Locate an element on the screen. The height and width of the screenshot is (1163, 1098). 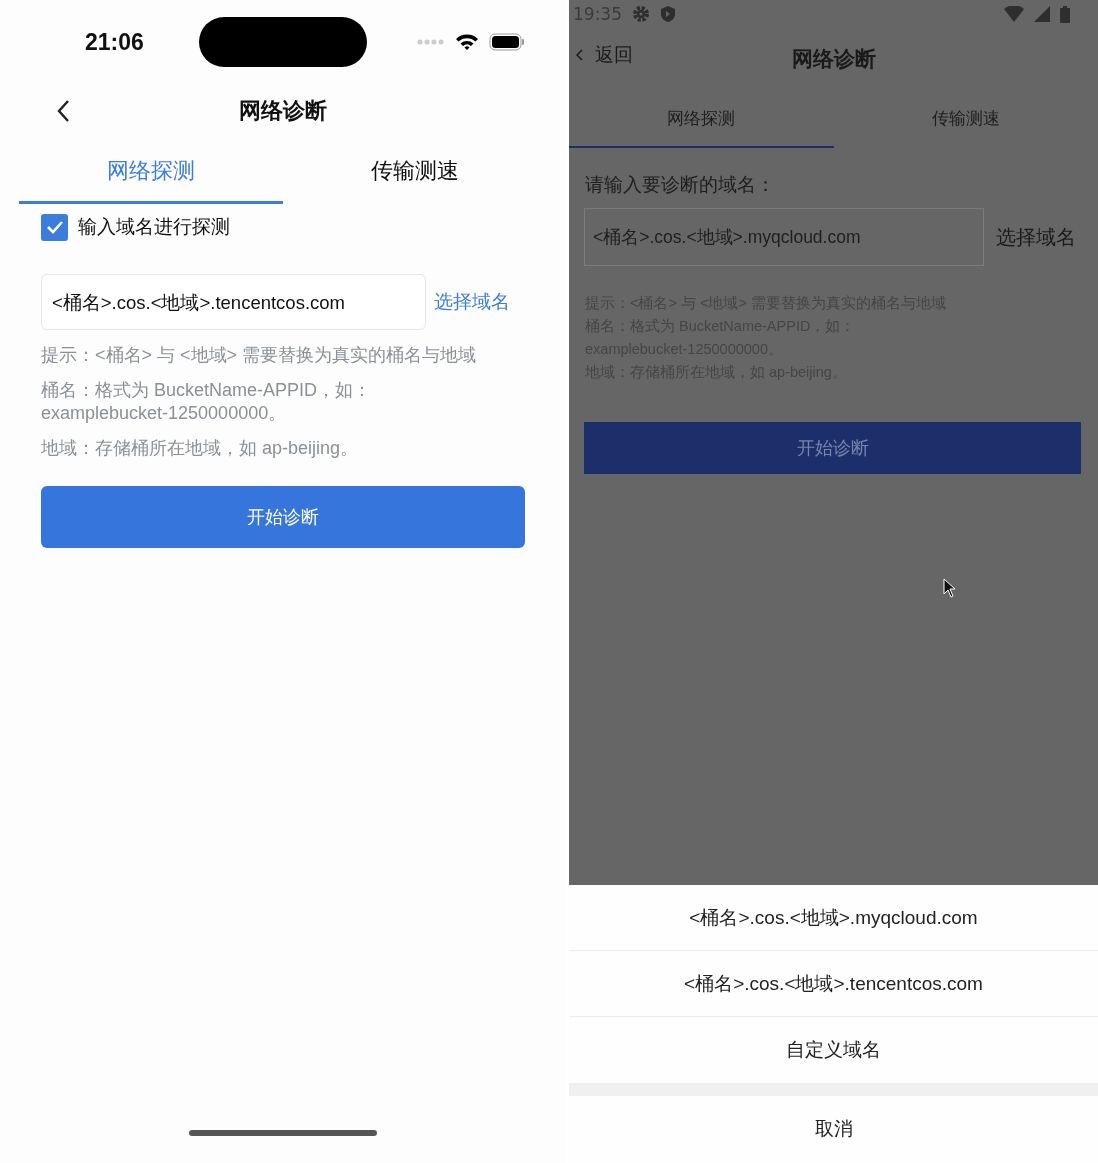
signal-icon is located at coordinates (1042, 14).